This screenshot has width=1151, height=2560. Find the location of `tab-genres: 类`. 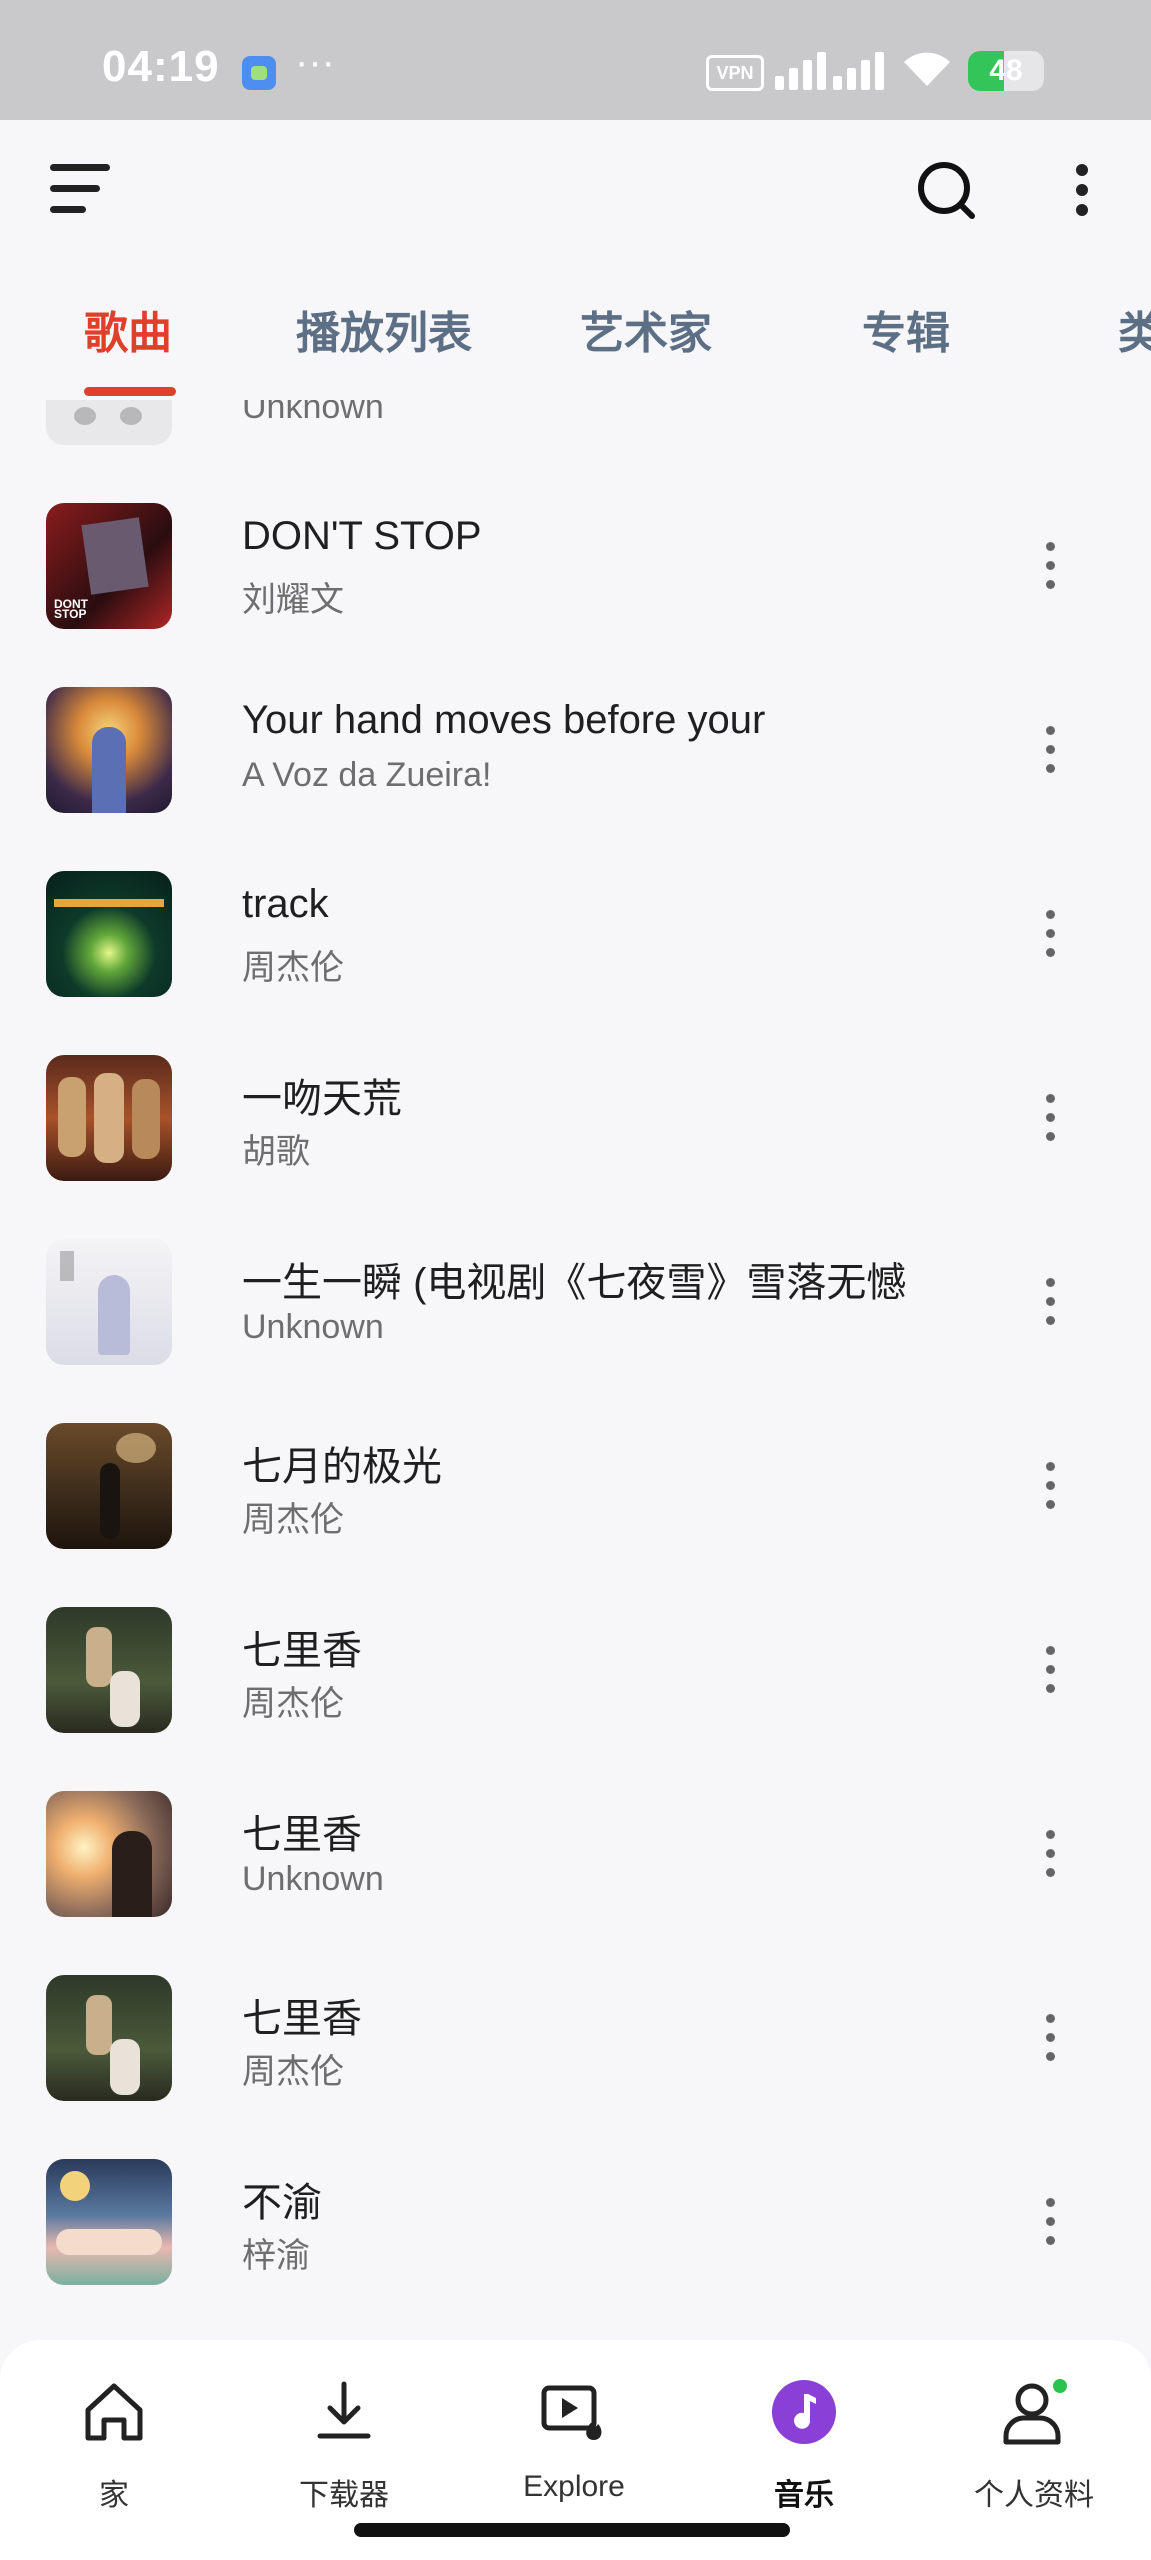

tab-genres: 类 is located at coordinates (1134, 329).